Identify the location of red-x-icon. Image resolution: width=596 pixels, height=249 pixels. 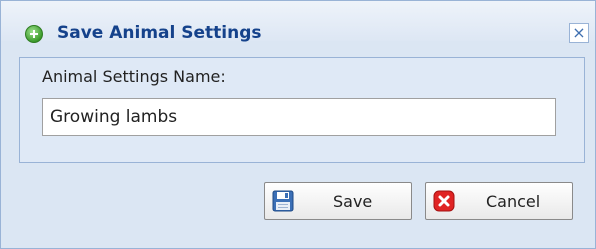
(444, 201).